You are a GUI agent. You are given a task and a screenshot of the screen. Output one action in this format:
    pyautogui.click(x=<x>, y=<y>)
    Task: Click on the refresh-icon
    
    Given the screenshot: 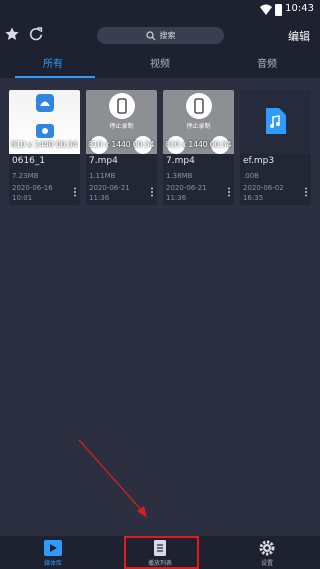 What is the action you would take?
    pyautogui.click(x=36, y=34)
    